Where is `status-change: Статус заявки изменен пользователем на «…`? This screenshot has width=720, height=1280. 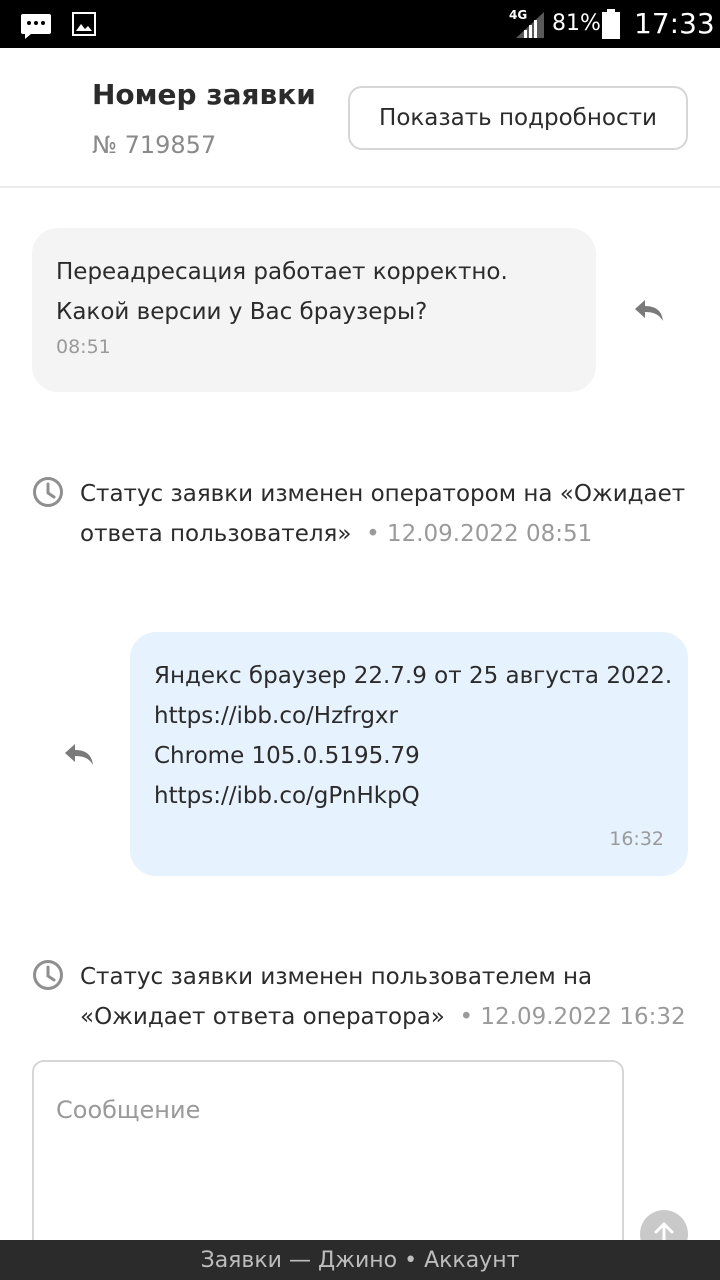 status-change: Статус заявки изменен пользователем на «… is located at coordinates (362, 997).